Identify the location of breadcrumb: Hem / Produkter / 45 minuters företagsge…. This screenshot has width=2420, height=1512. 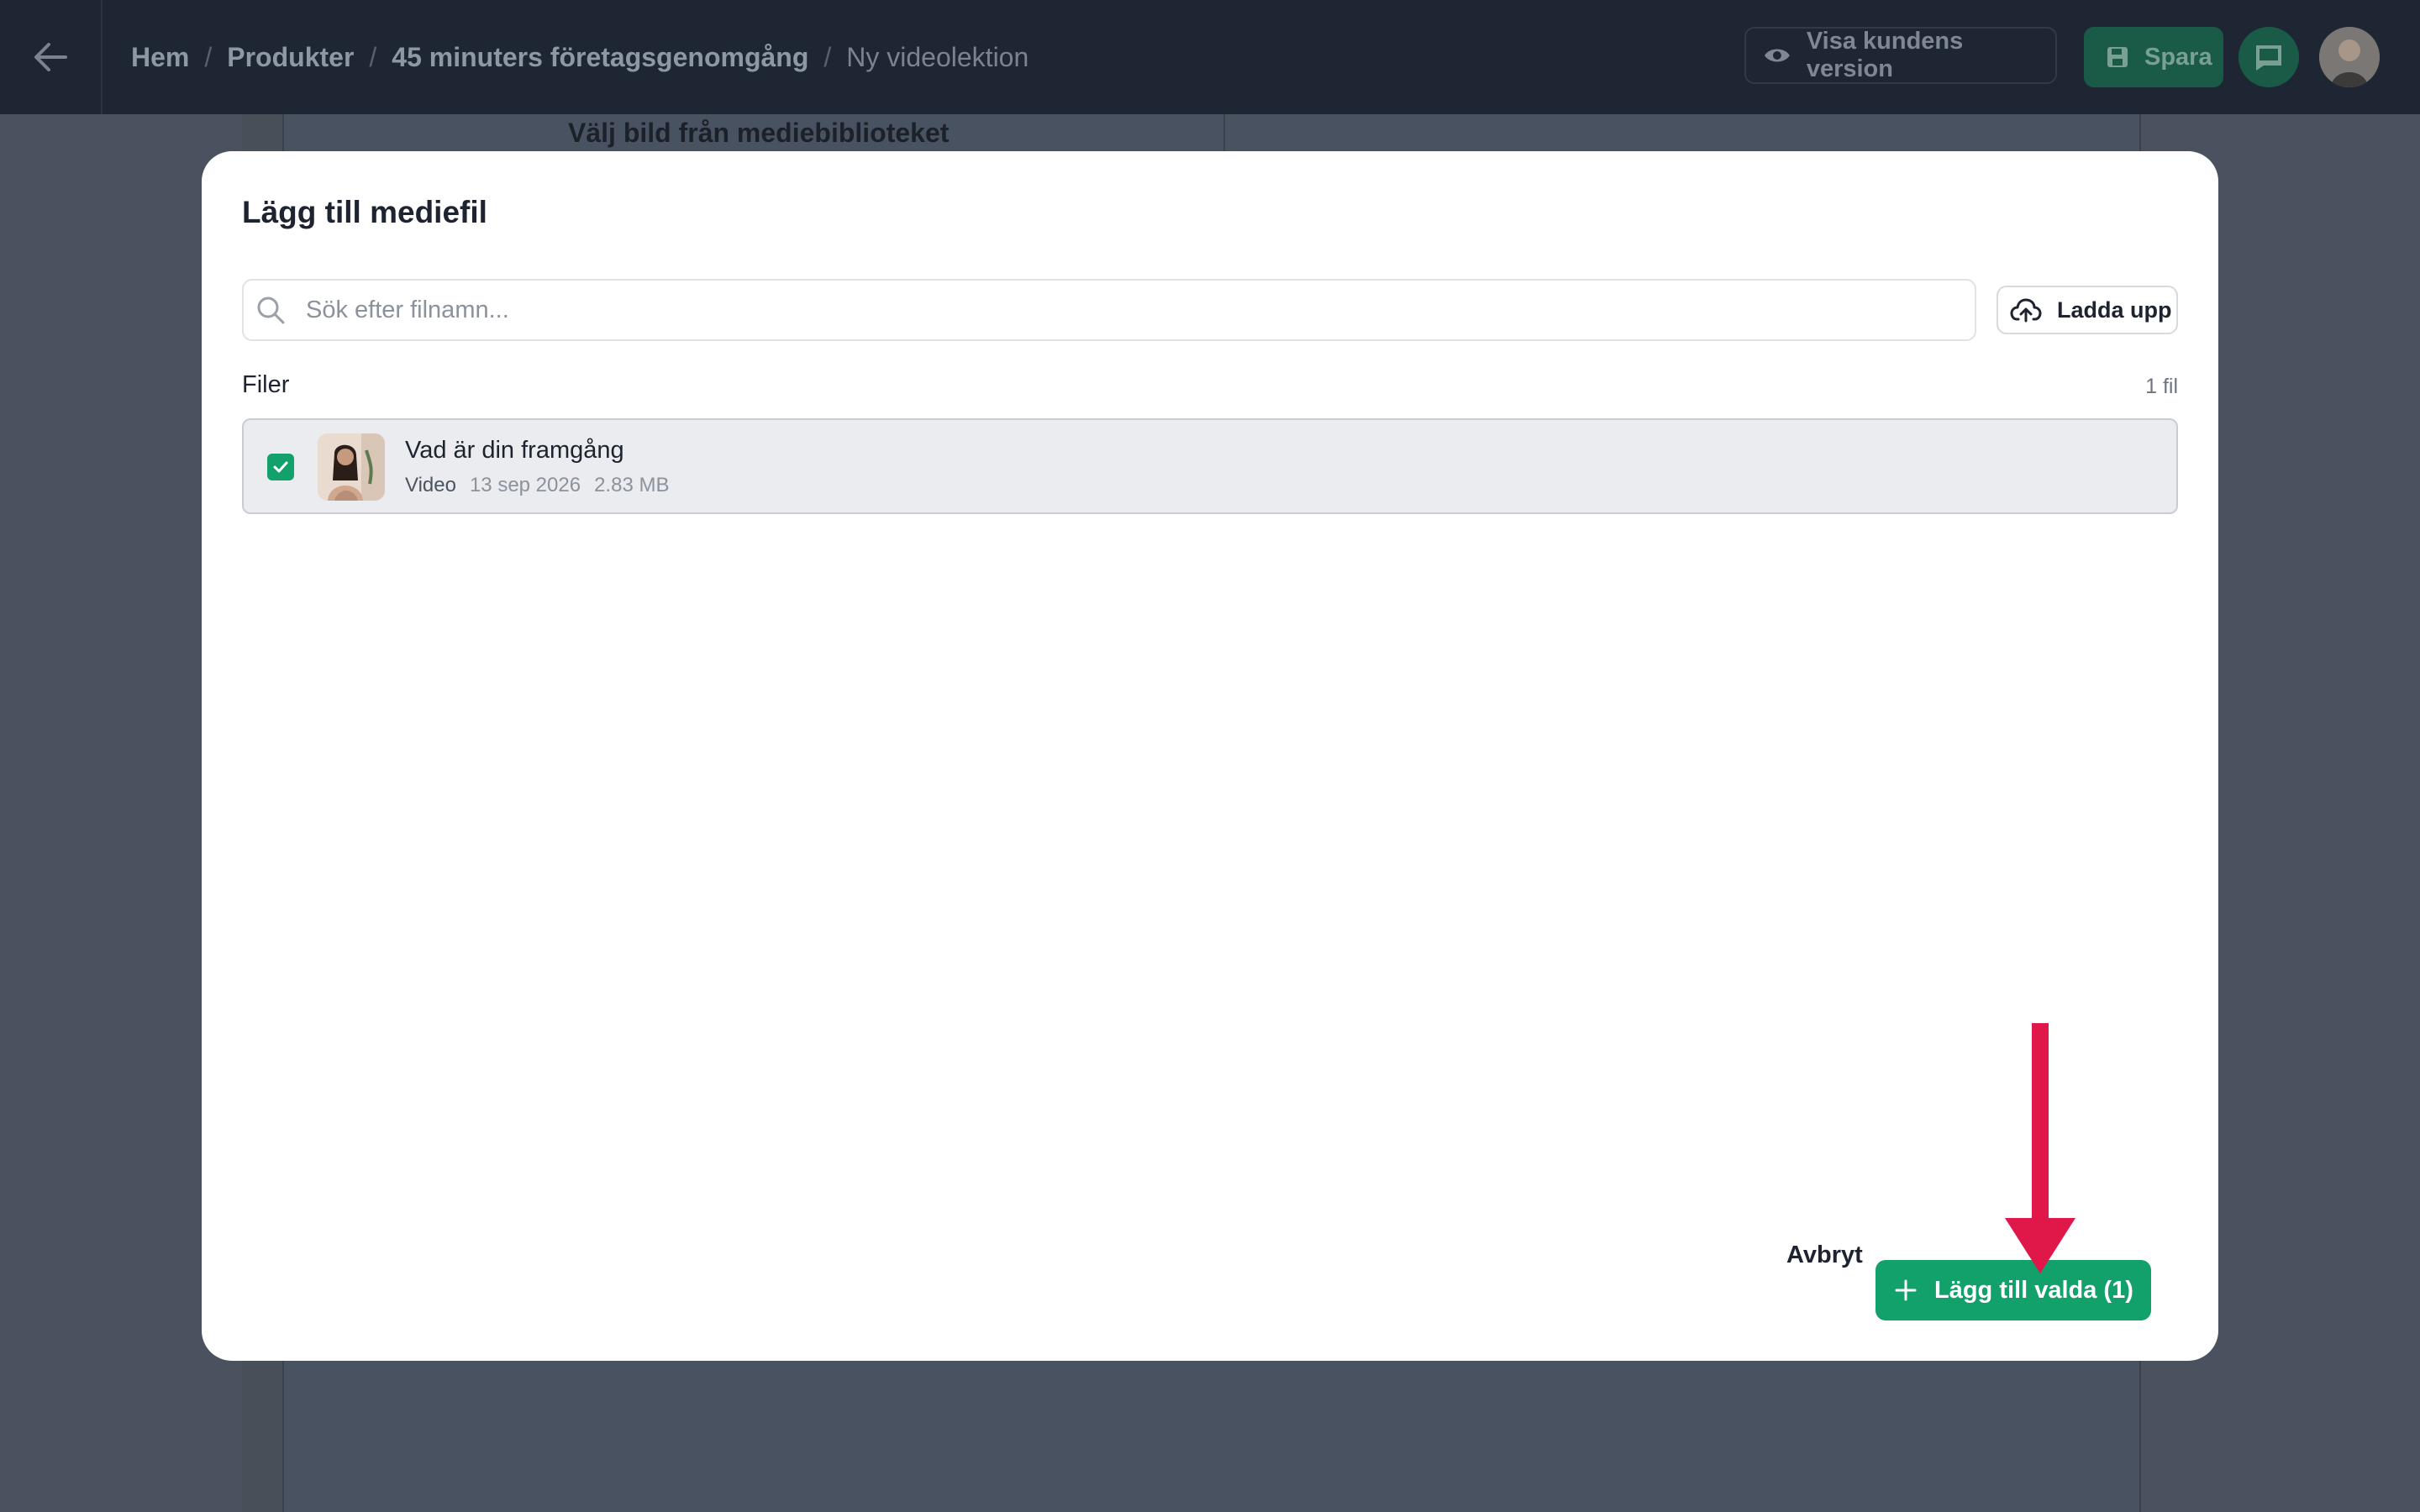
(579, 57).